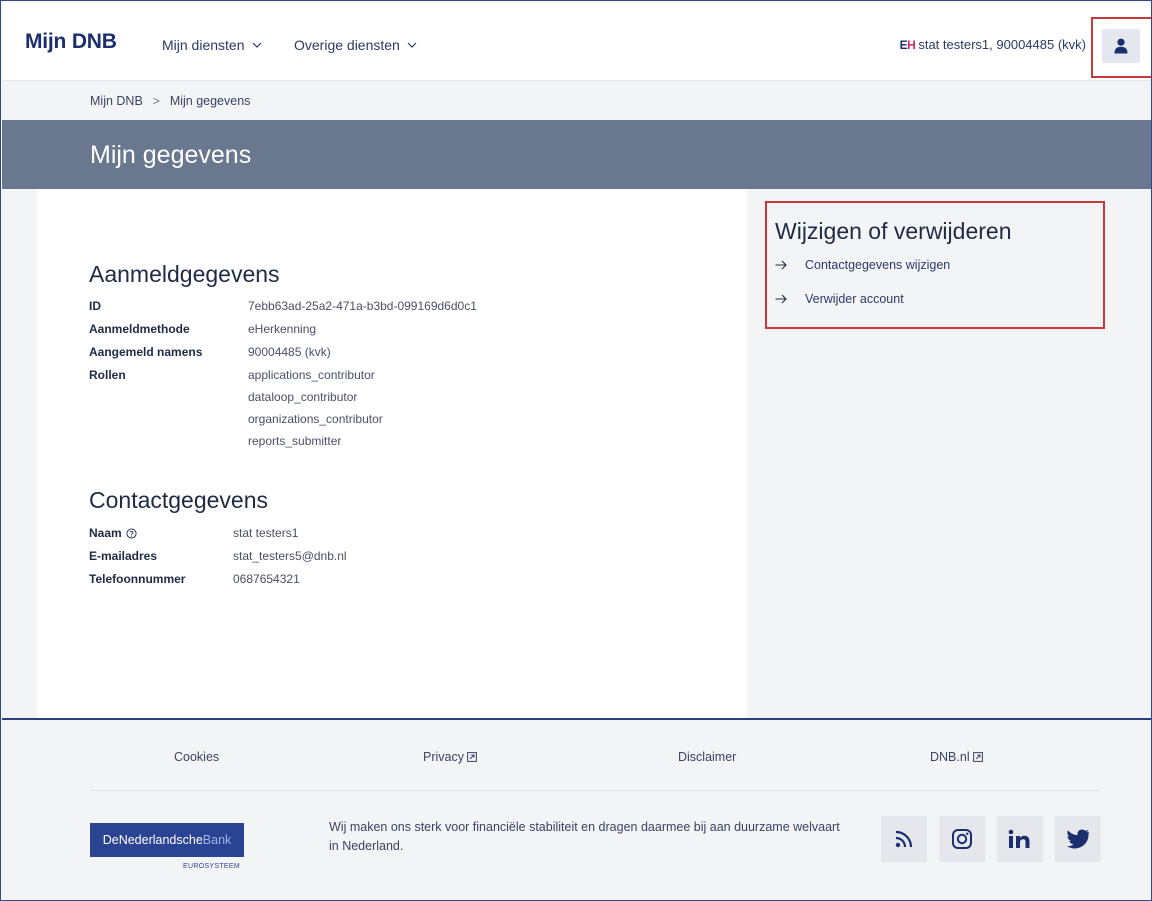  I want to click on footer-link-dnb-nl: DNB.nl, so click(956, 757).